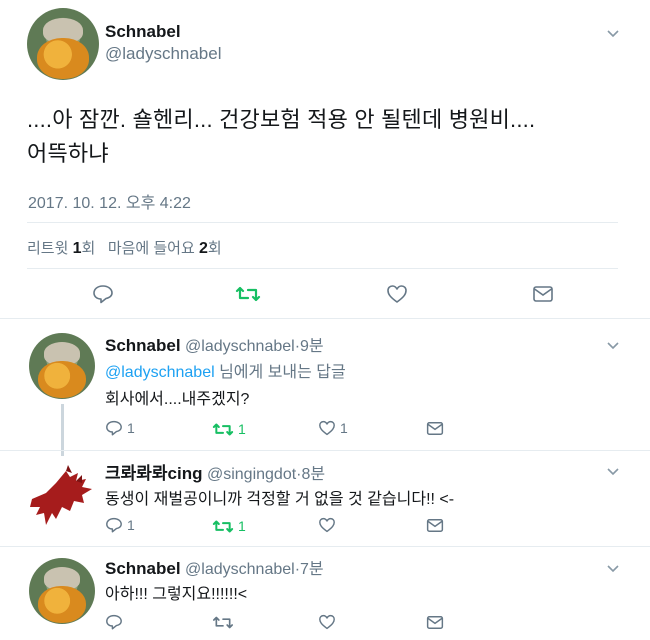  I want to click on like-count-suffix: 회, so click(214, 248).